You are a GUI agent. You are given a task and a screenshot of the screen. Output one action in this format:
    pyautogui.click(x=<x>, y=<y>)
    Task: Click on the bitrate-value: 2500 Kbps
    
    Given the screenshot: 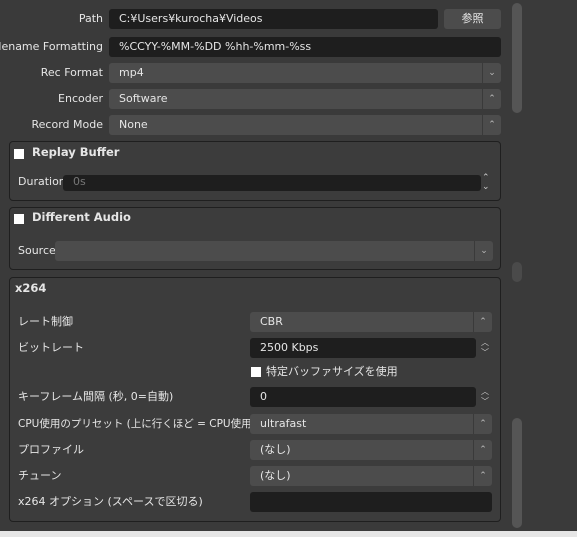 What is the action you would take?
    pyautogui.click(x=289, y=347)
    